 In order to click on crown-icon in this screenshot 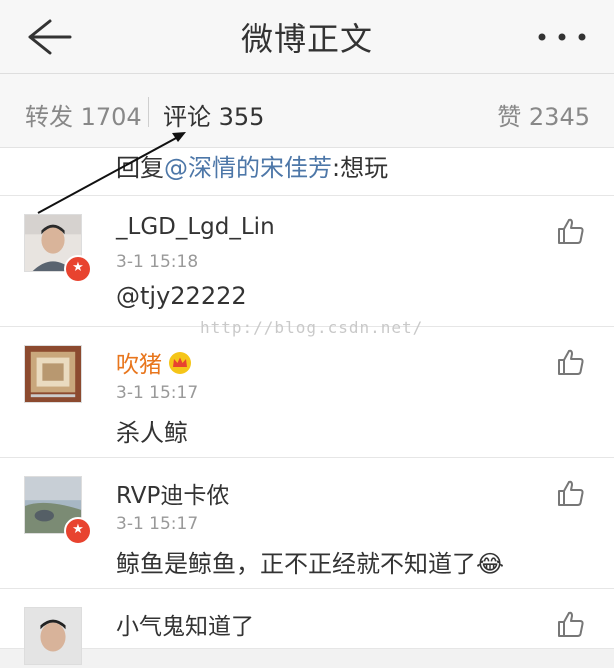, I will do `click(180, 363)`.